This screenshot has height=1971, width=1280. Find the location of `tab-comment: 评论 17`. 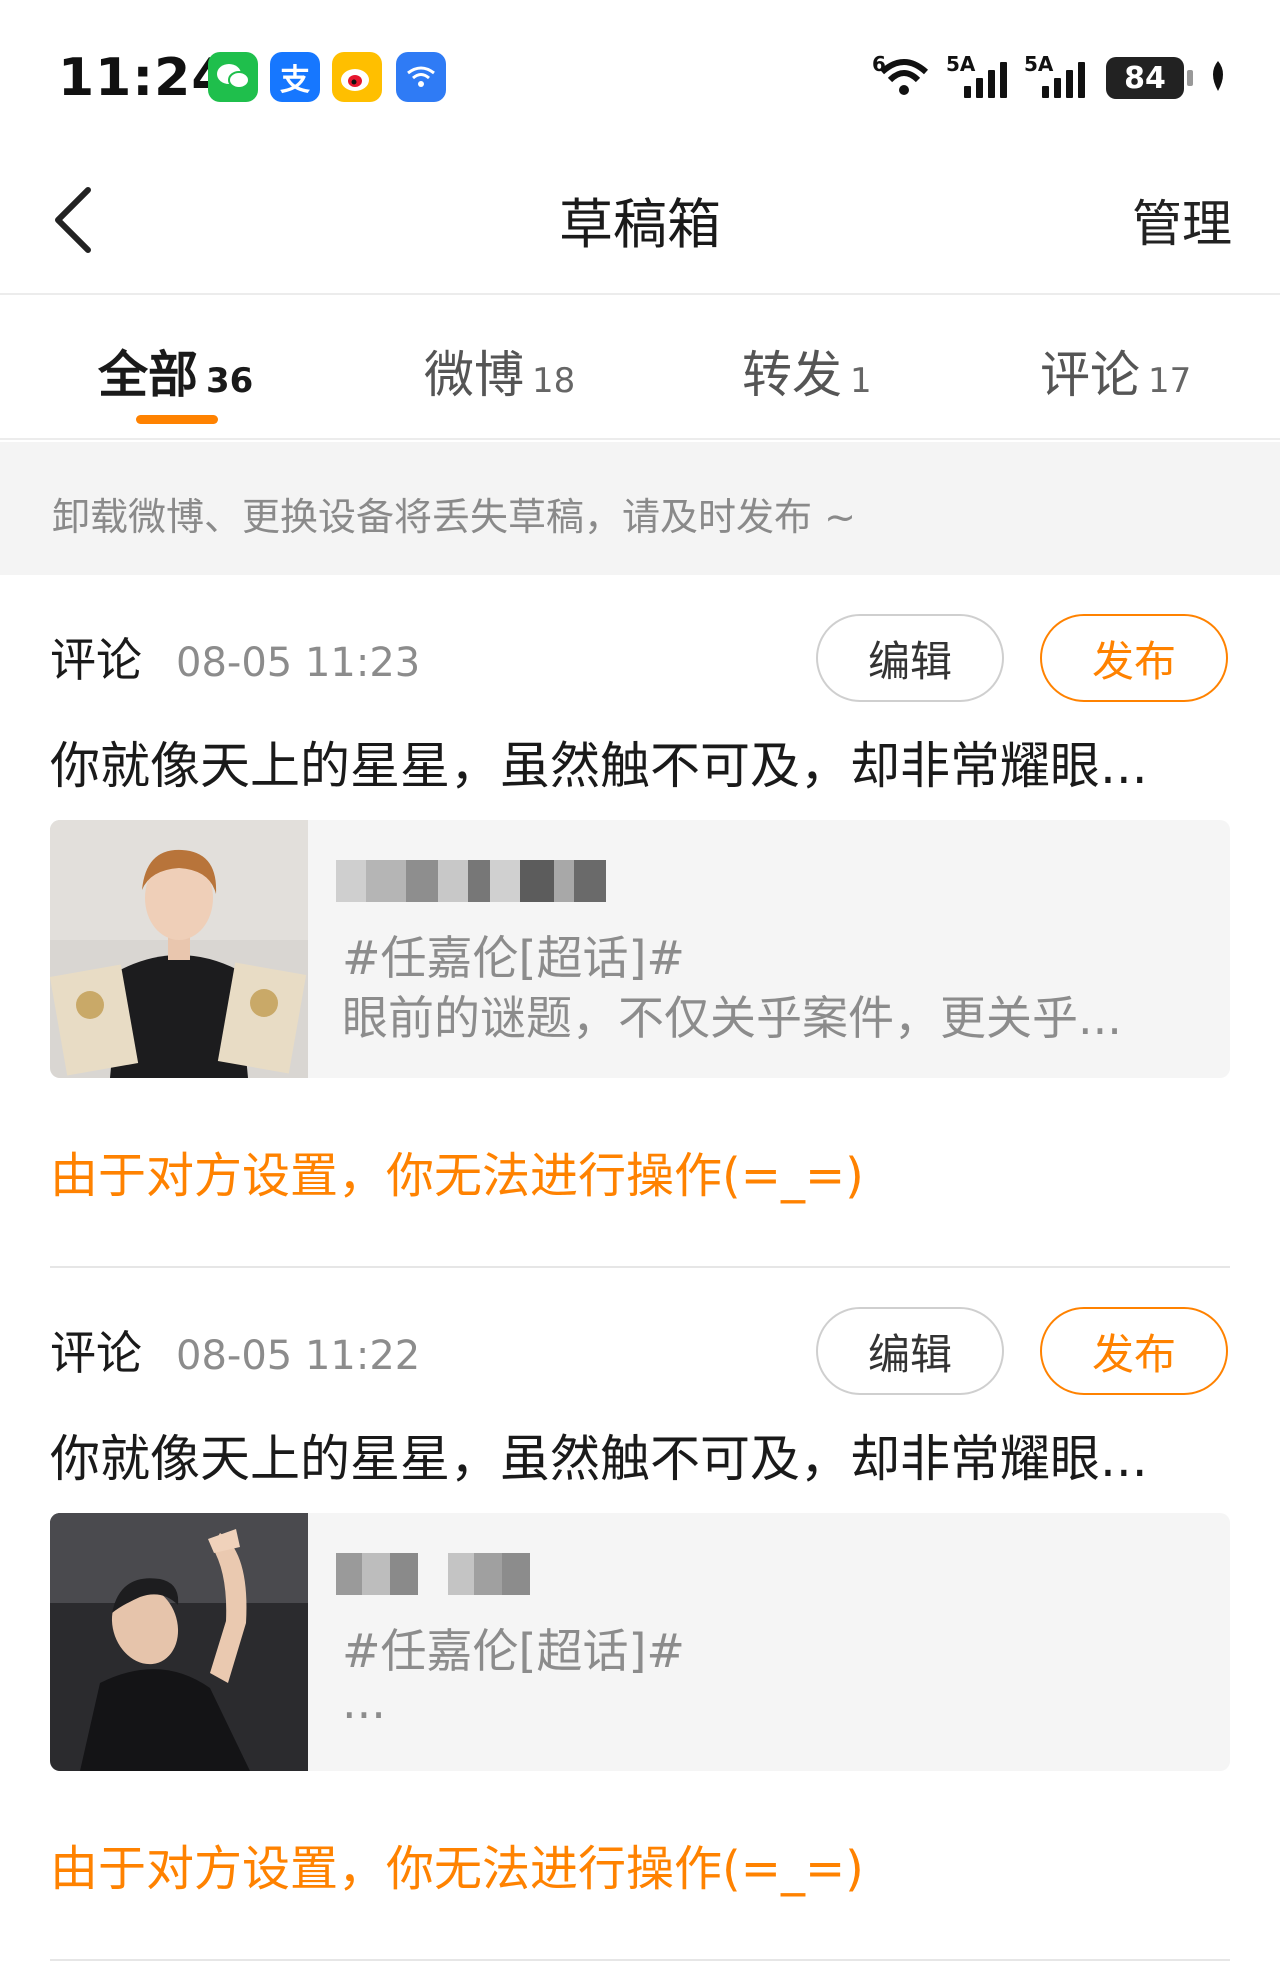

tab-comment: 评论 17 is located at coordinates (1115, 371).